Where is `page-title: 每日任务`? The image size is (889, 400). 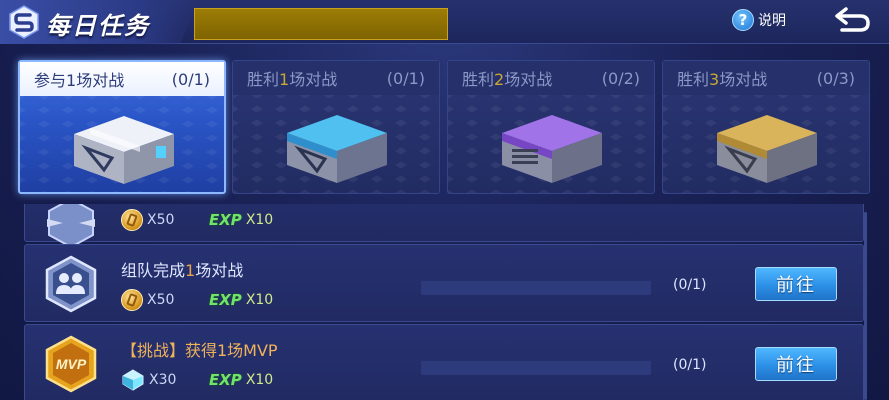
page-title: 每日任务 is located at coordinates (98, 26).